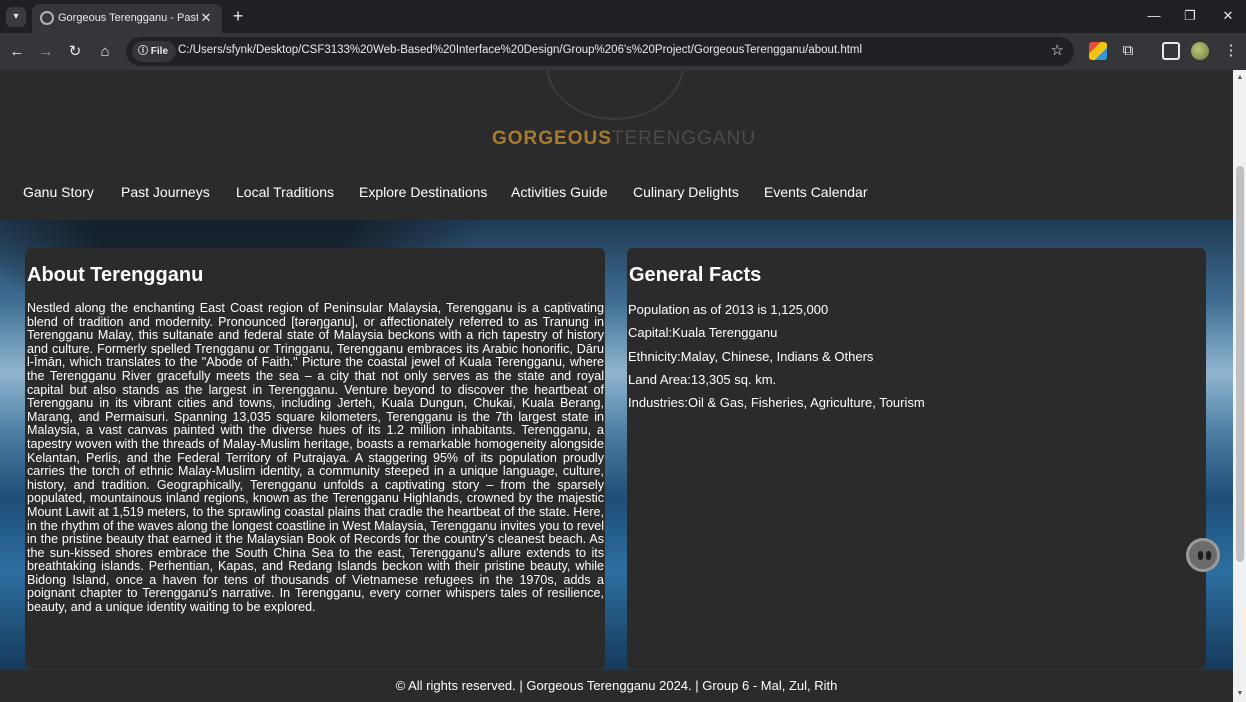 This screenshot has width=1246, height=702. I want to click on browser-menu-icon: ⋮, so click(1231, 51).